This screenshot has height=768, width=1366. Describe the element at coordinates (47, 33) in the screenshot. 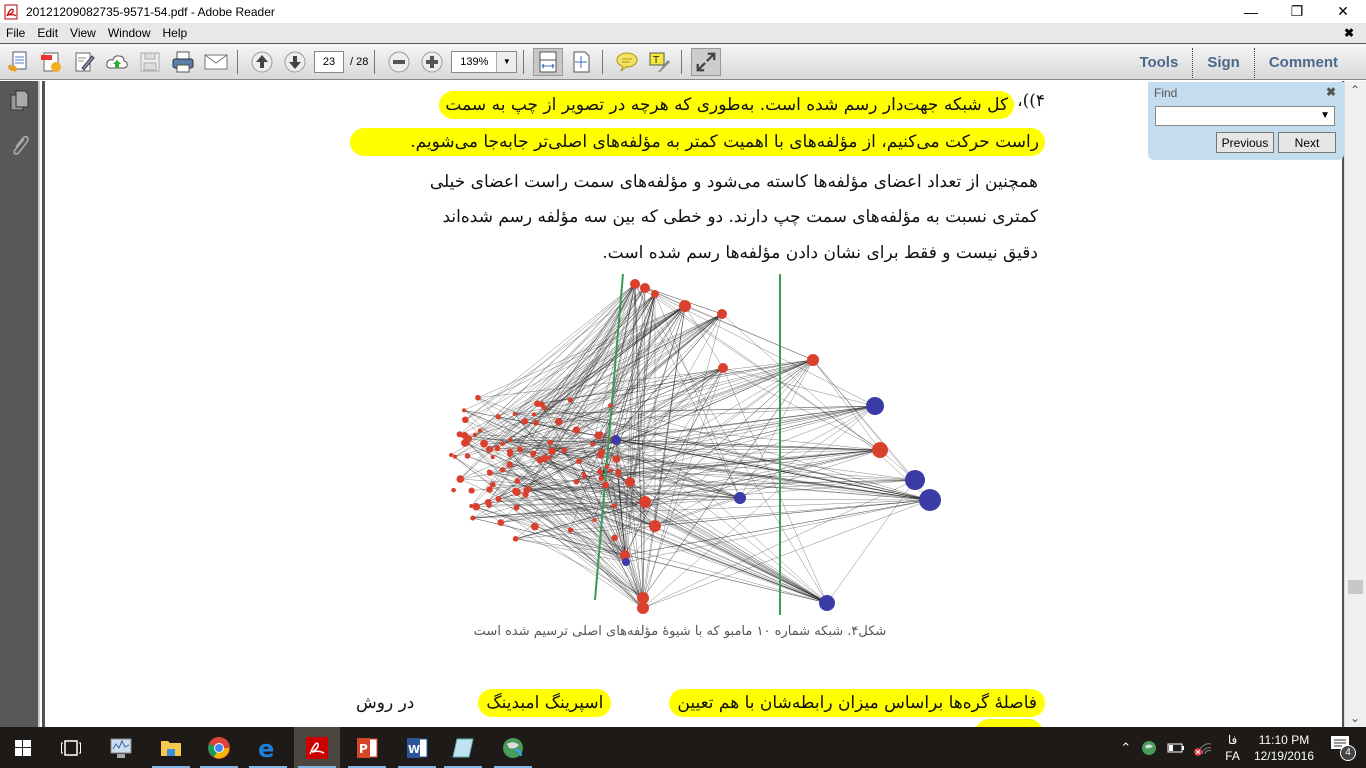

I see `menu-edit: Edit` at that location.